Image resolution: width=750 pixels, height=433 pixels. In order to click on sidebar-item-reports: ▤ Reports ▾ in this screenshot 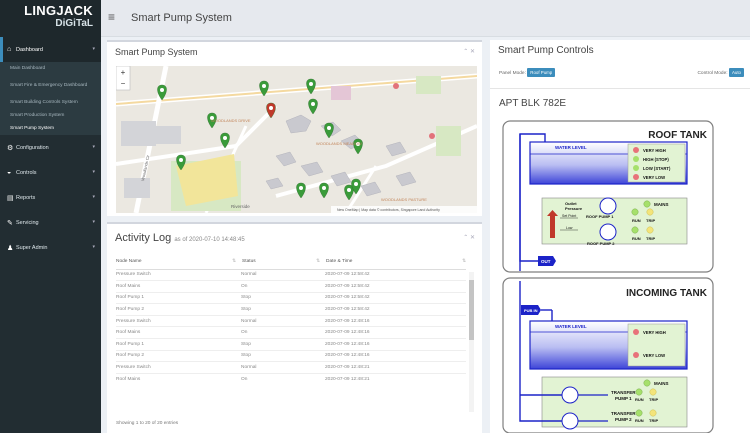, I will do `click(50, 197)`.